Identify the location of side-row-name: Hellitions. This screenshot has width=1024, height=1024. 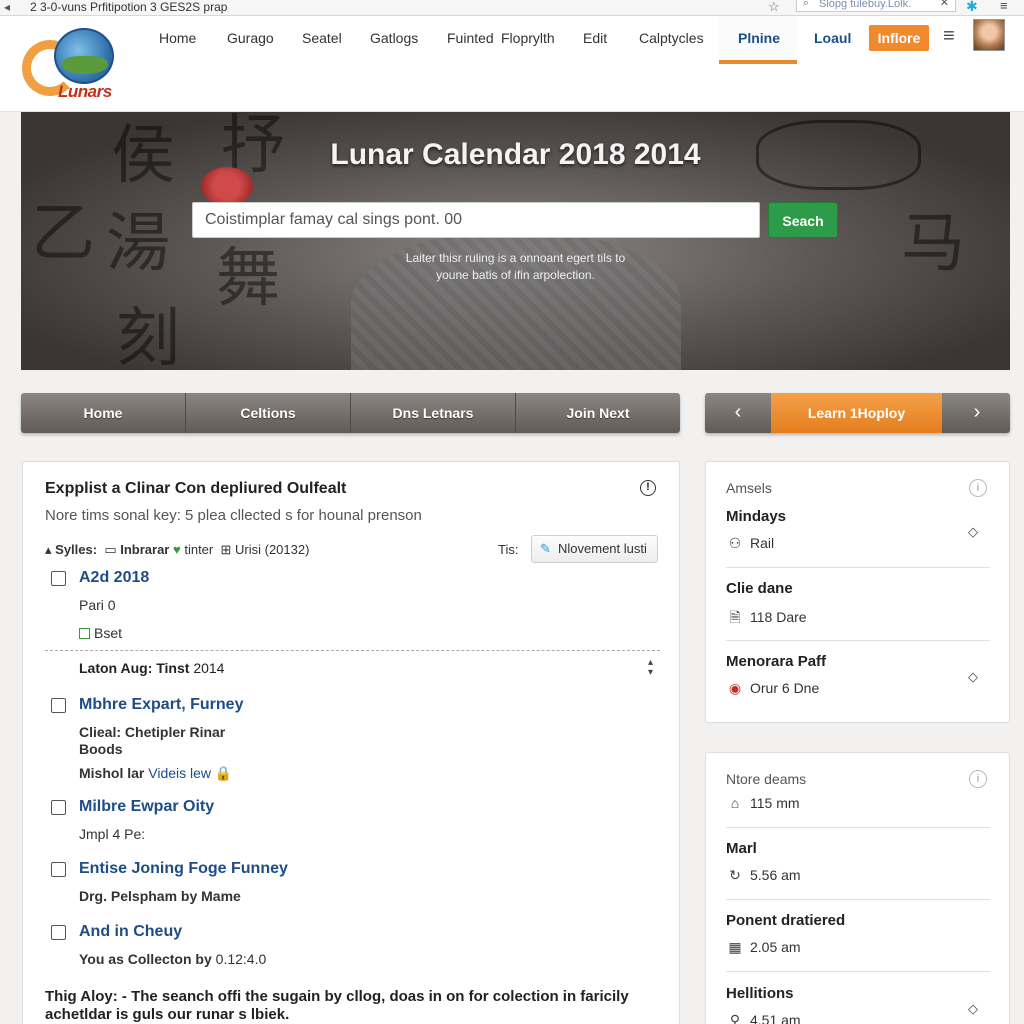
(760, 993).